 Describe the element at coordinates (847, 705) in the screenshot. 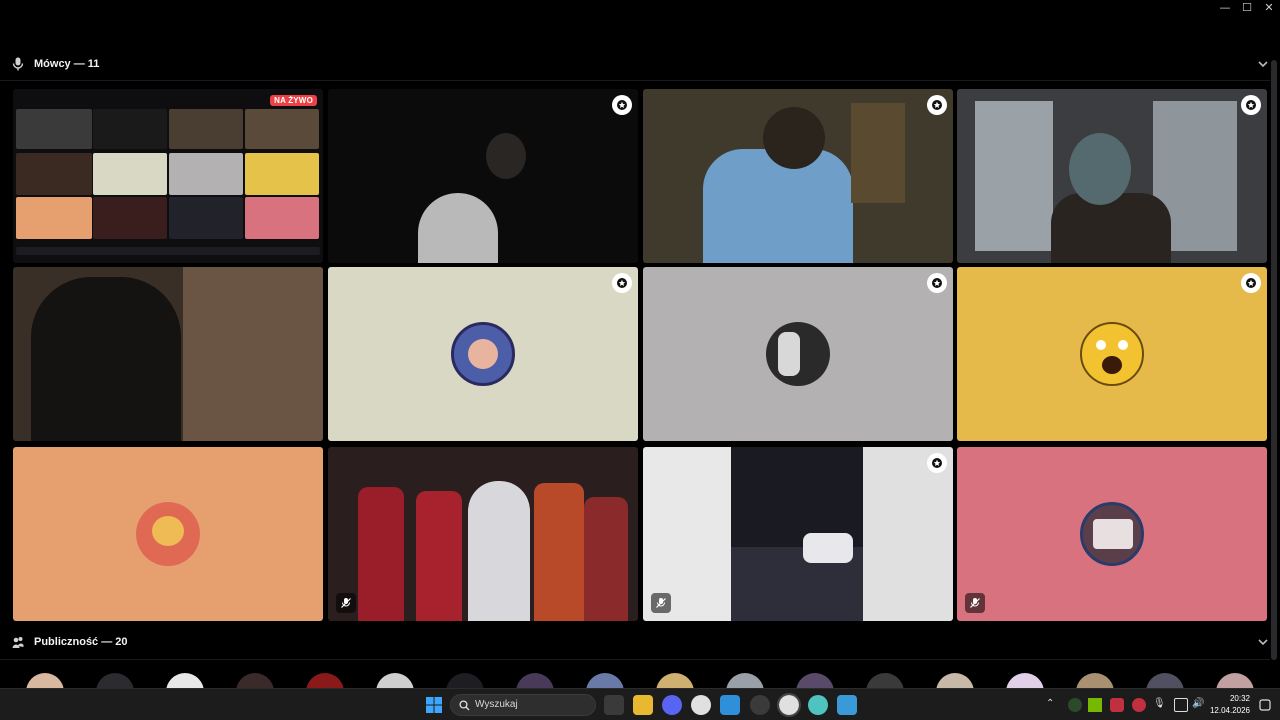

I see `notepad-icon` at that location.